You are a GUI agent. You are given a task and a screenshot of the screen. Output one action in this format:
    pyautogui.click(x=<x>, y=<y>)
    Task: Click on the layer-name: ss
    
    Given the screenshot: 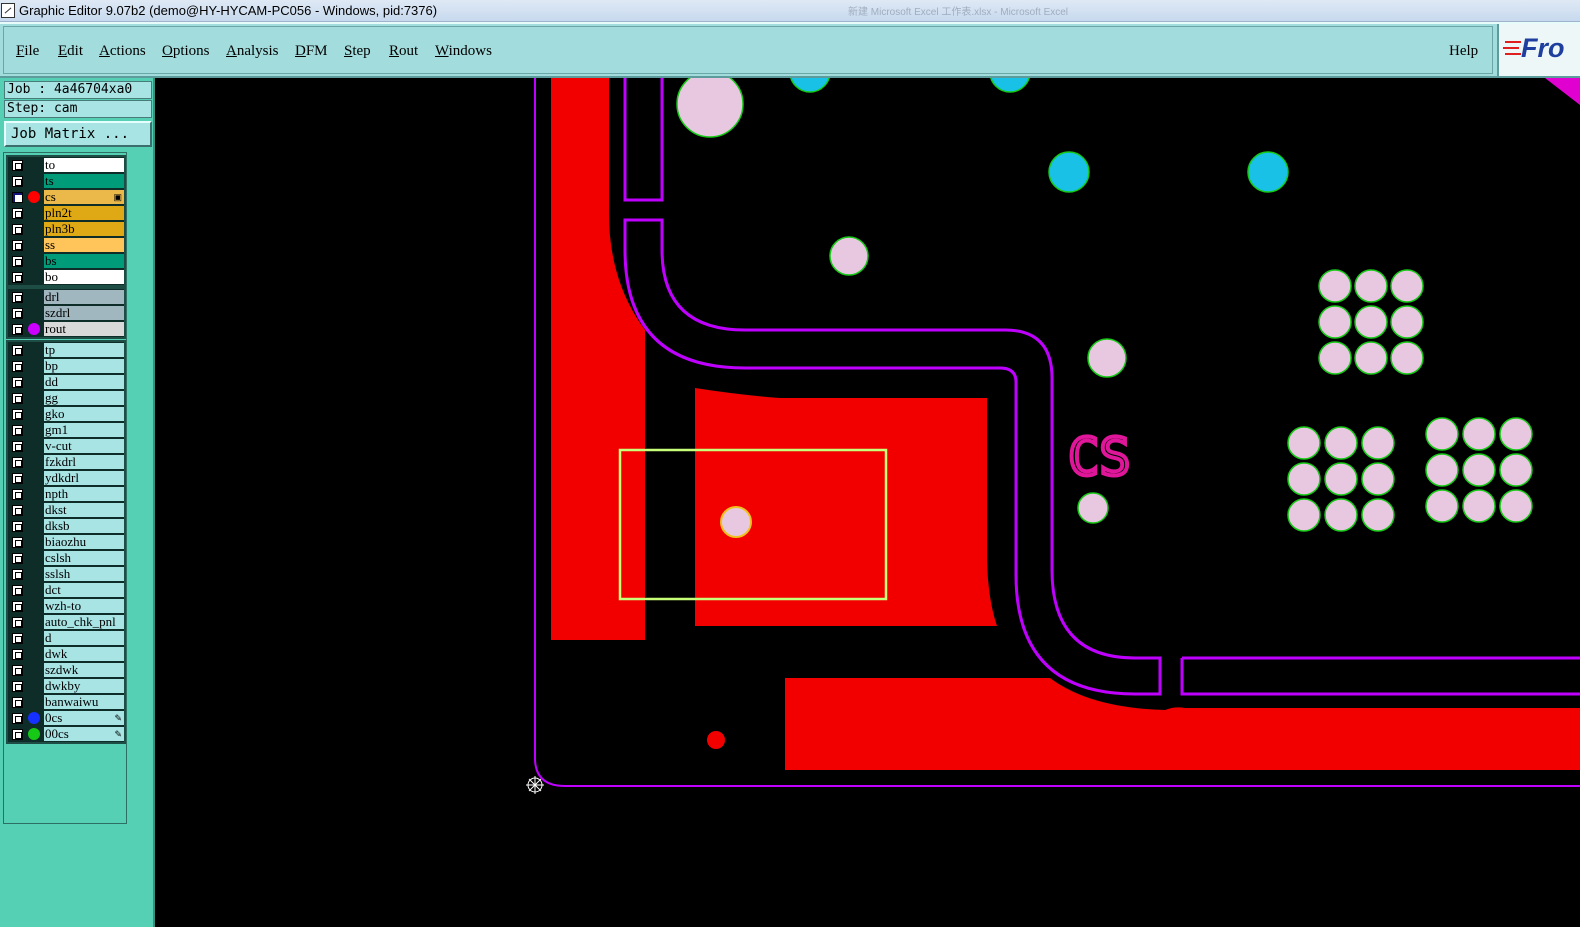 What is the action you would take?
    pyautogui.click(x=84, y=245)
    